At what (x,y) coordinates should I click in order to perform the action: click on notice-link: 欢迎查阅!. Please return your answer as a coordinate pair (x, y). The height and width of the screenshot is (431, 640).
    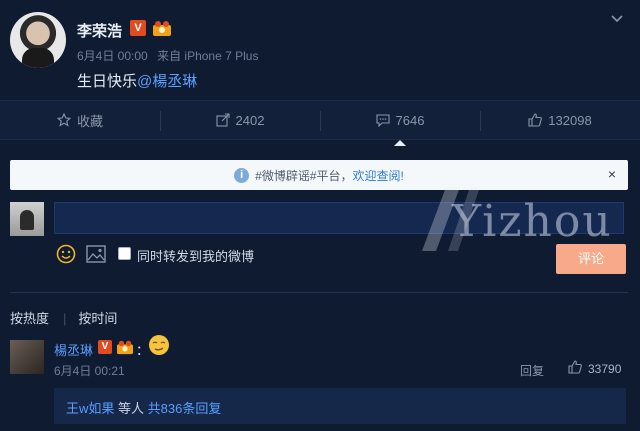
    Looking at the image, I should click on (378, 175).